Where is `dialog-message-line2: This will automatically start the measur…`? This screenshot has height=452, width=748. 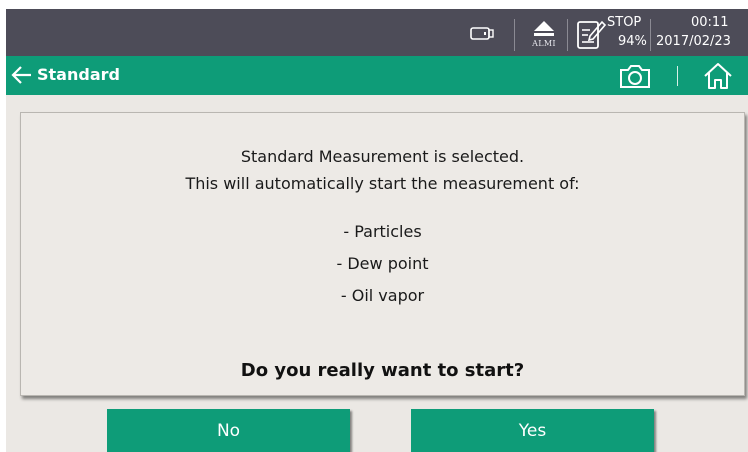 dialog-message-line2: This will automatically start the measur… is located at coordinates (382, 183).